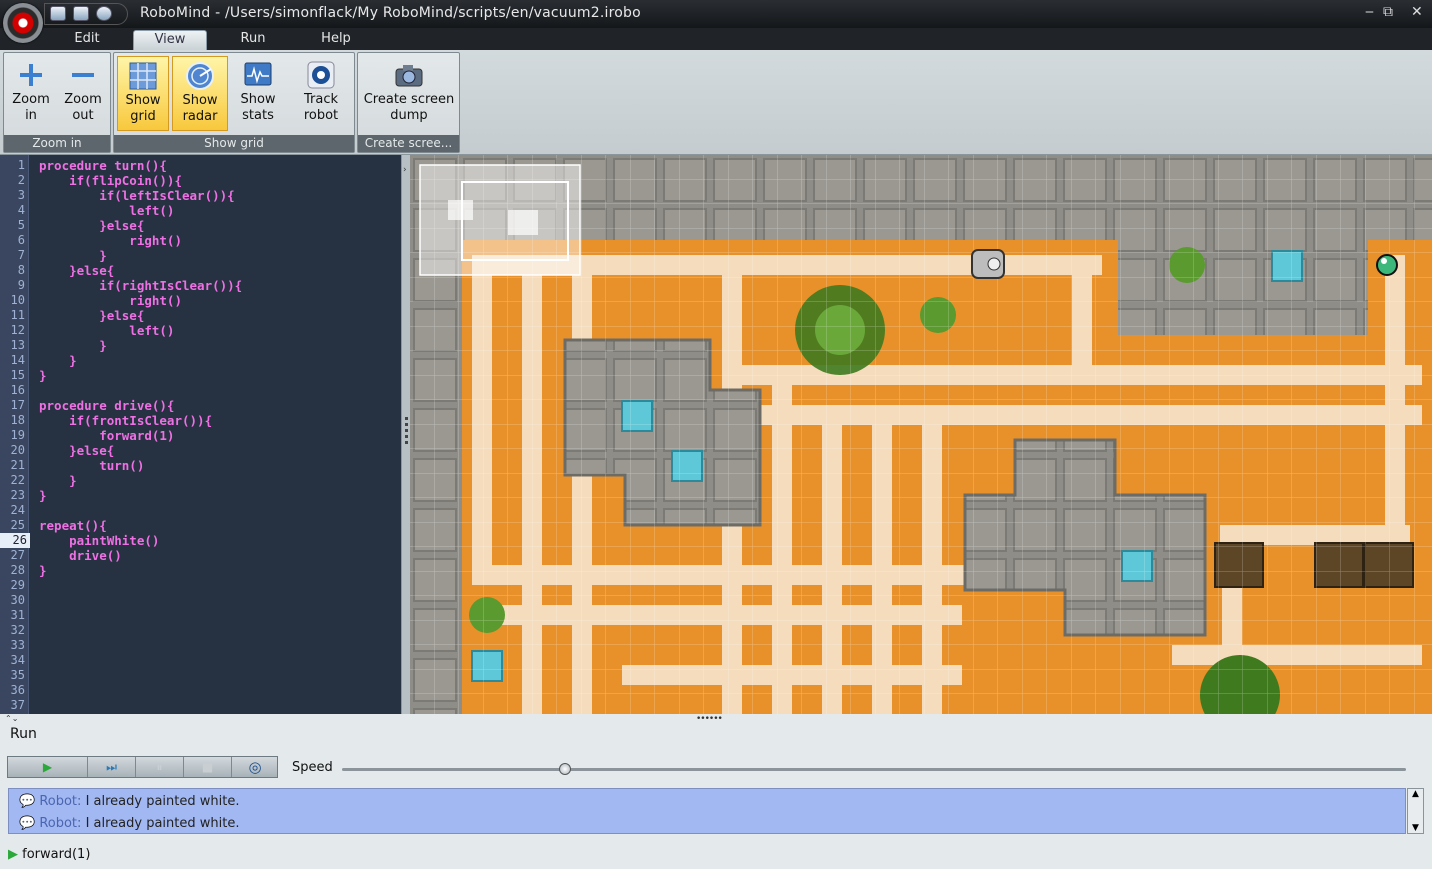 The height and width of the screenshot is (869, 1432). Describe the element at coordinates (405, 434) in the screenshot. I see `vertical-splitter: ›` at that location.